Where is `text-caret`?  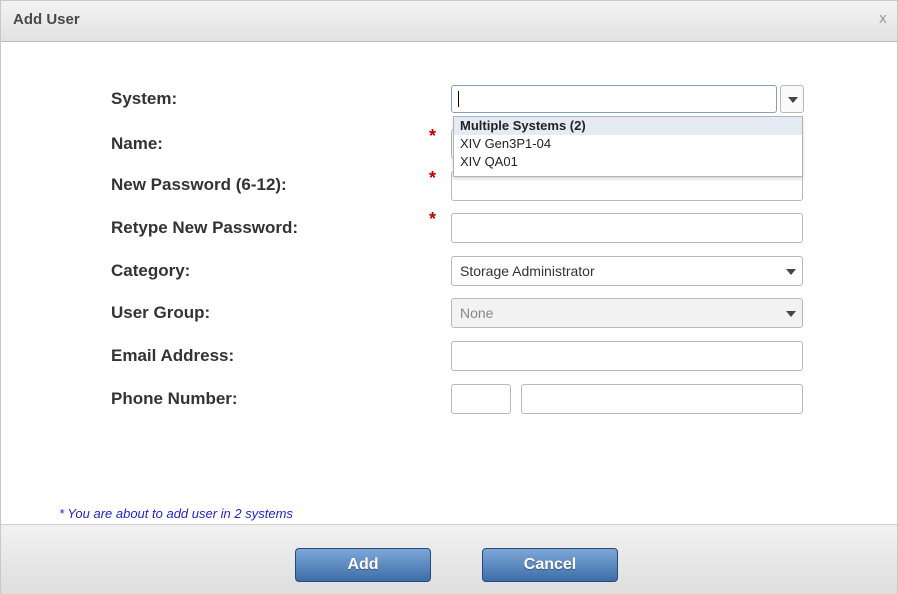
text-caret is located at coordinates (458, 99).